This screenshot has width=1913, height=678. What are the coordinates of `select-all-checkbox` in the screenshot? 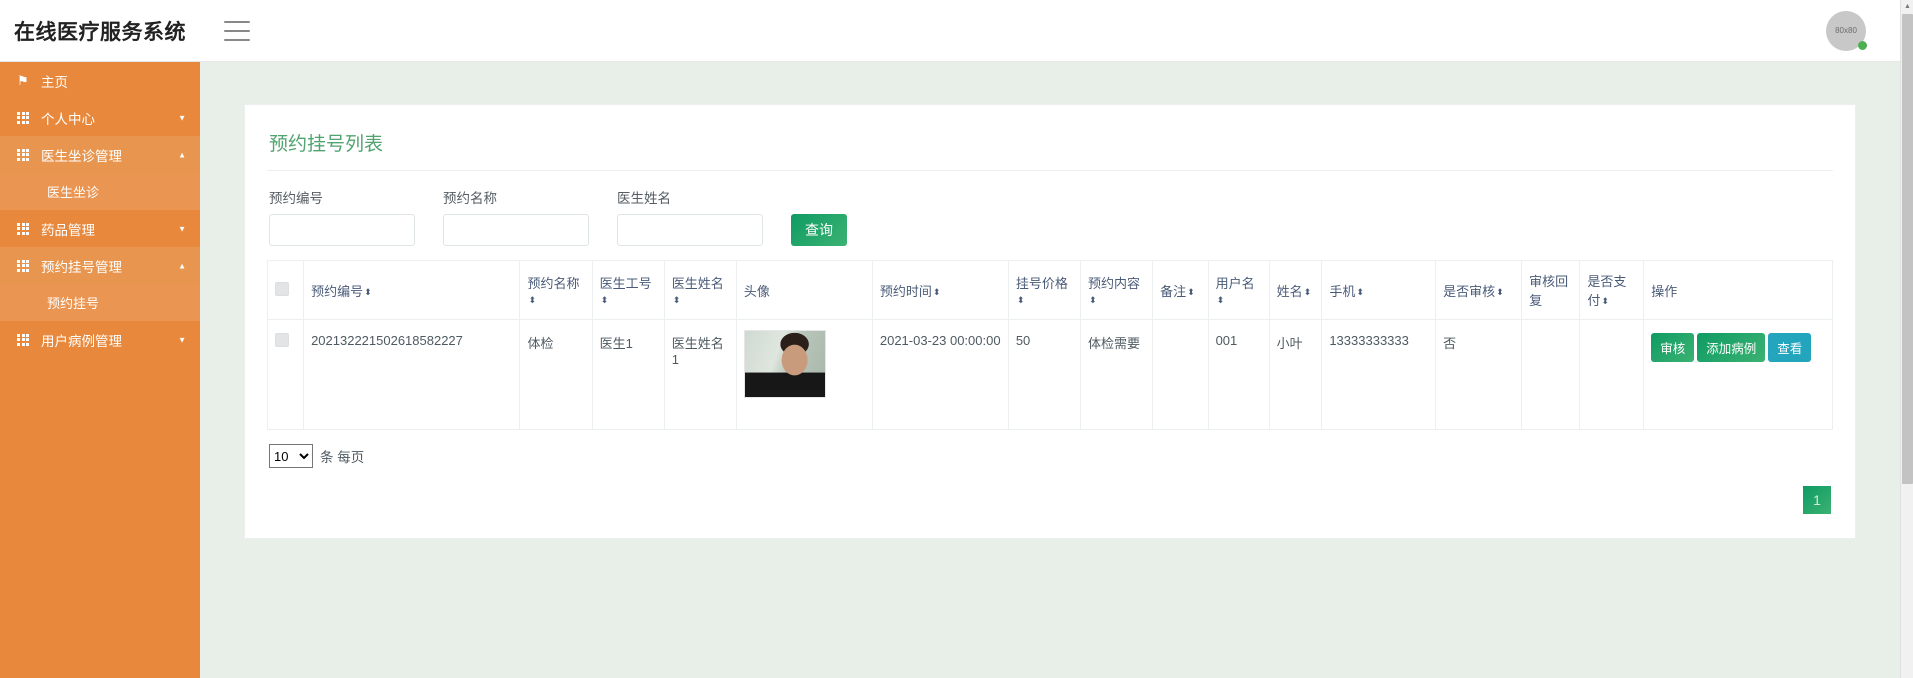 It's located at (282, 288).